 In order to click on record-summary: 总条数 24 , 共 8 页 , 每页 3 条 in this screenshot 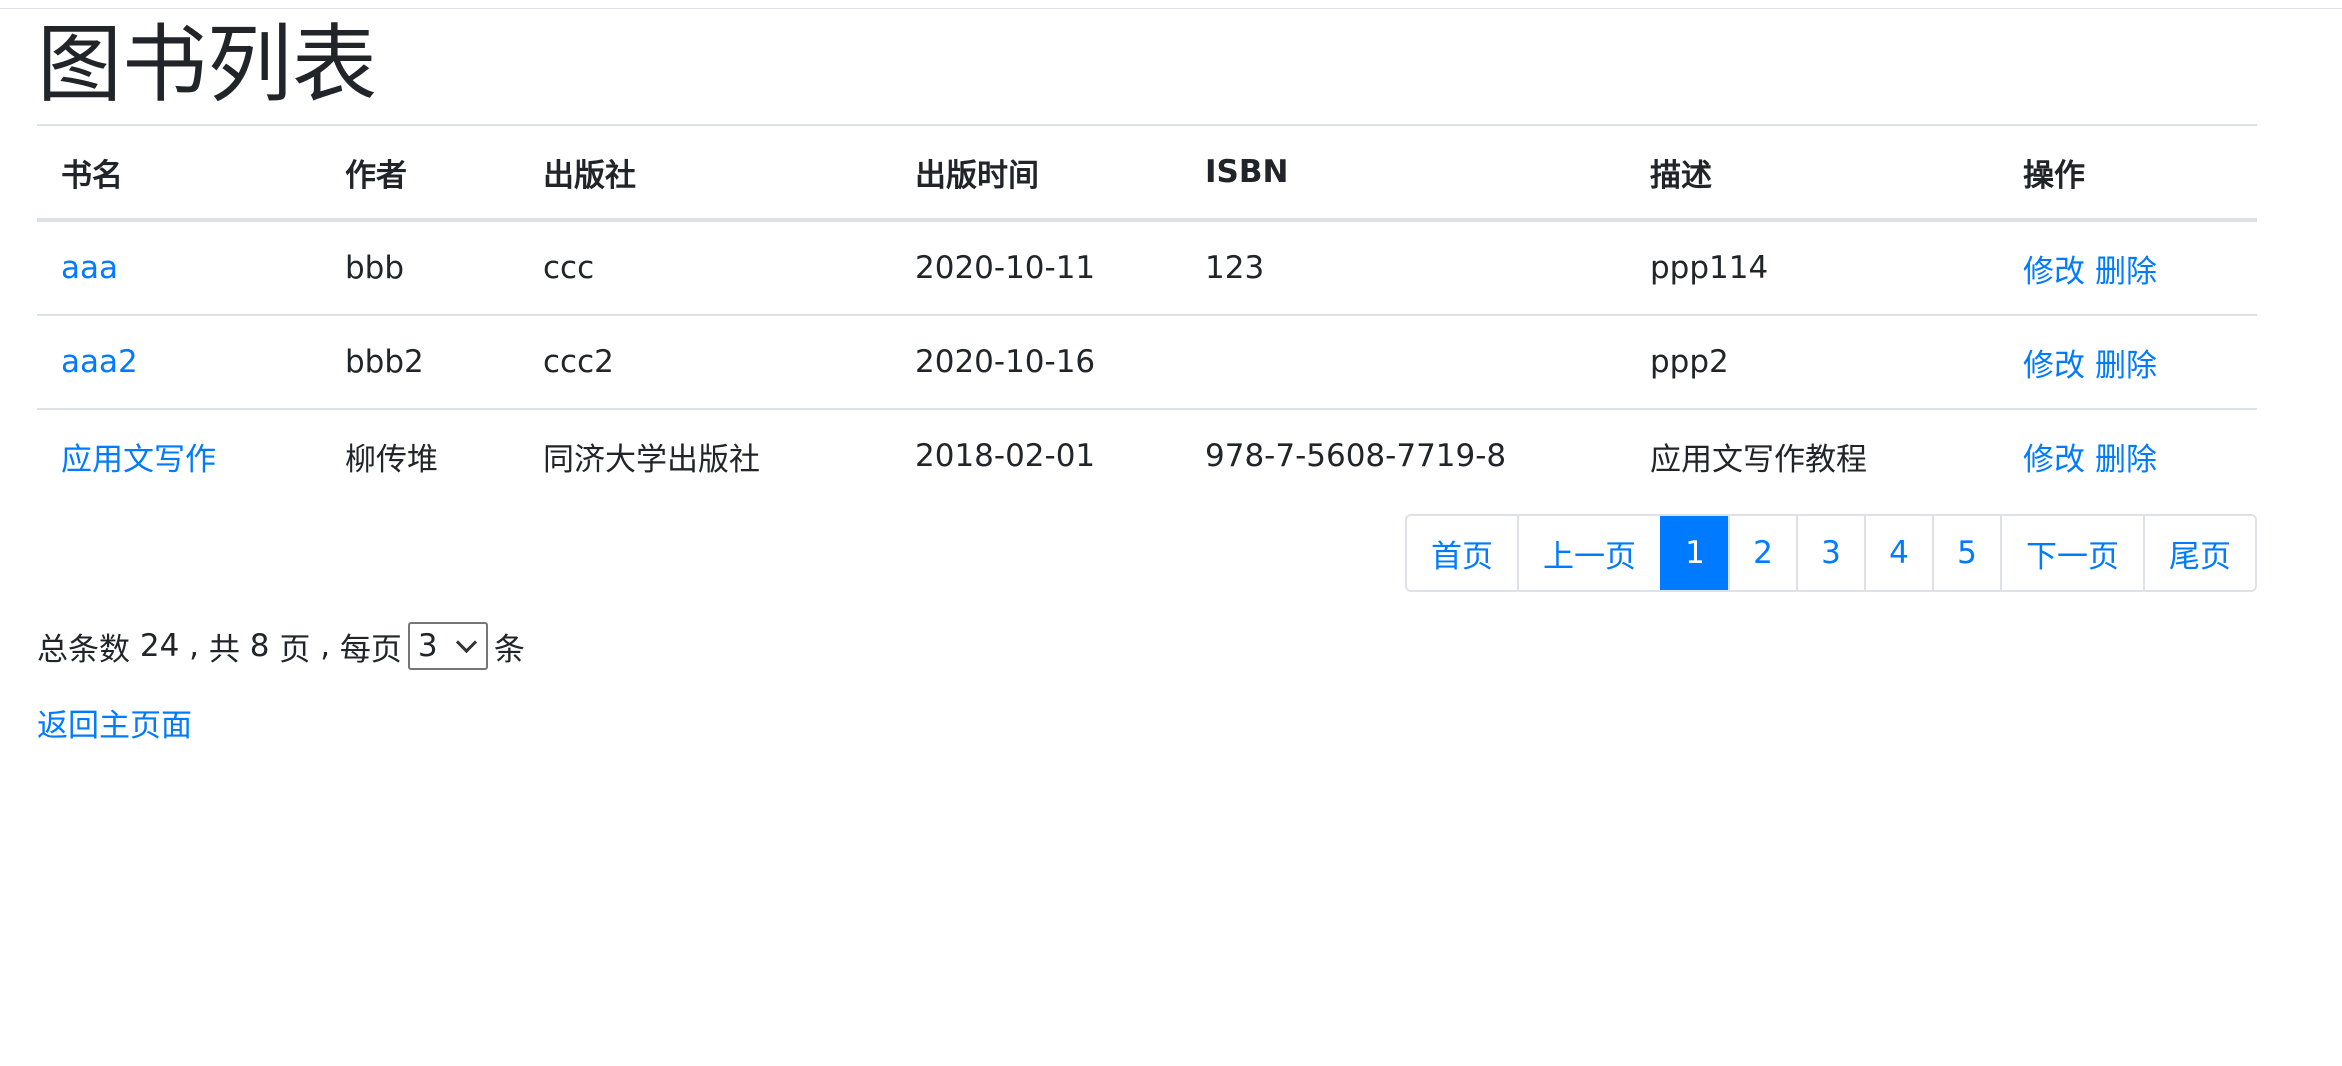, I will do `click(1147, 646)`.